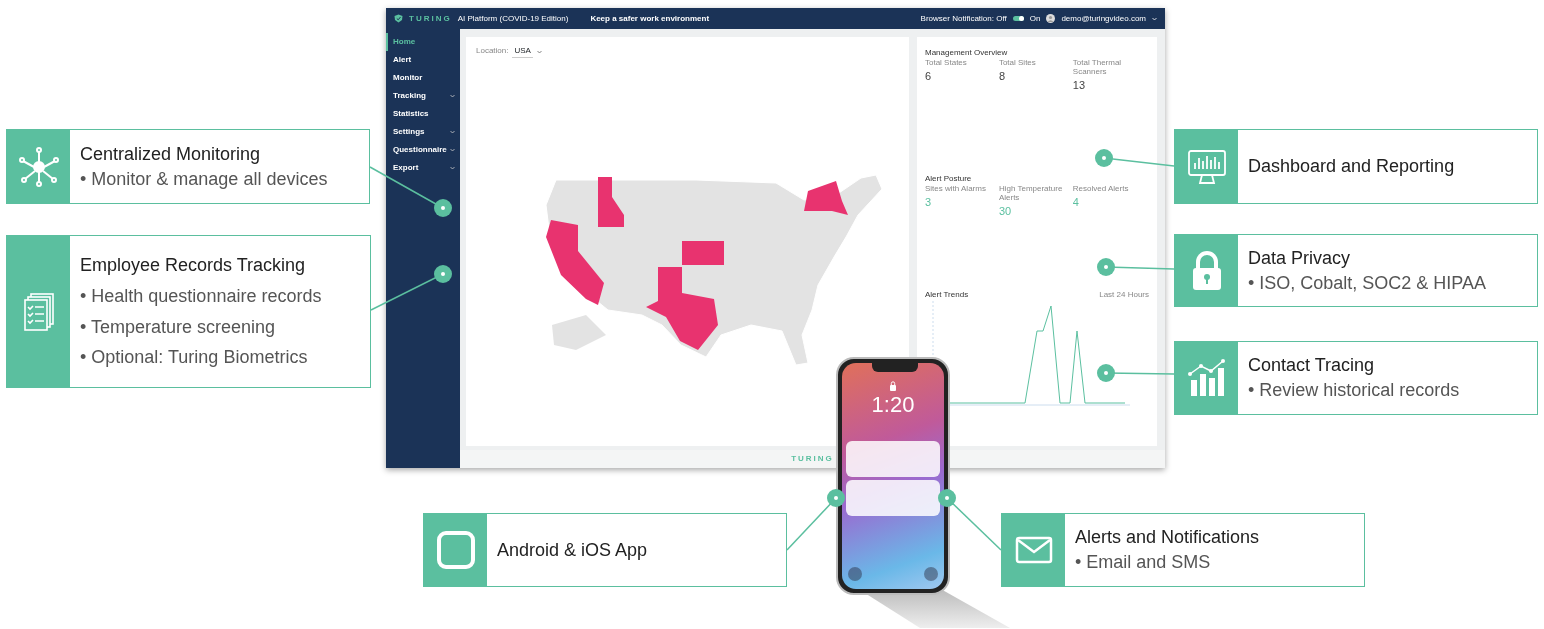 Image resolution: width=1544 pixels, height=629 pixels. I want to click on sidebar-item: Monitor, so click(423, 78).